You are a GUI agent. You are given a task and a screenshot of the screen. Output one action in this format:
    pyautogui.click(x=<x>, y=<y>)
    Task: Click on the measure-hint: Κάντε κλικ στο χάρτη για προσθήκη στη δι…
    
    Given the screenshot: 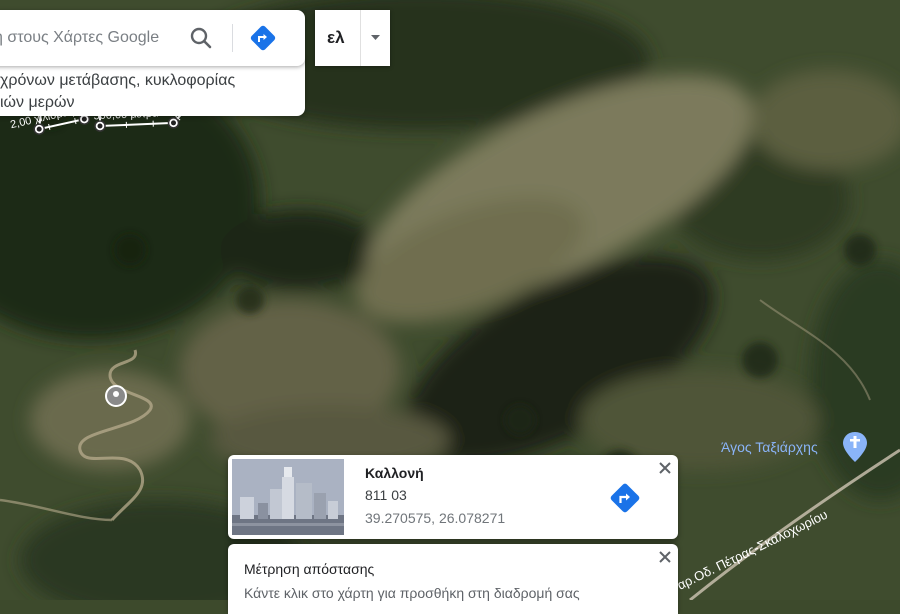 What is the action you would take?
    pyautogui.click(x=412, y=593)
    